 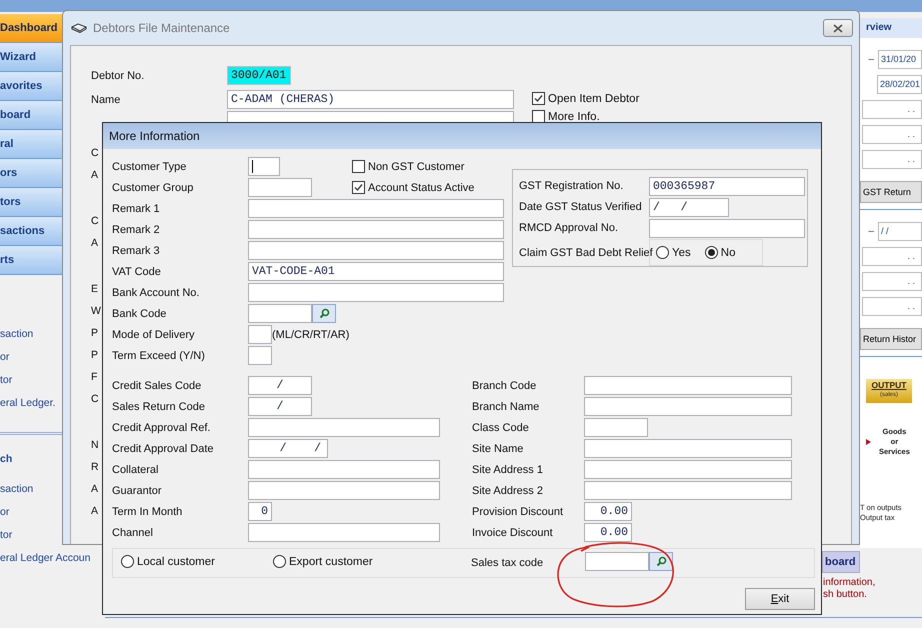 What do you see at coordinates (260, 511) in the screenshot?
I see `text-field: 0` at bounding box center [260, 511].